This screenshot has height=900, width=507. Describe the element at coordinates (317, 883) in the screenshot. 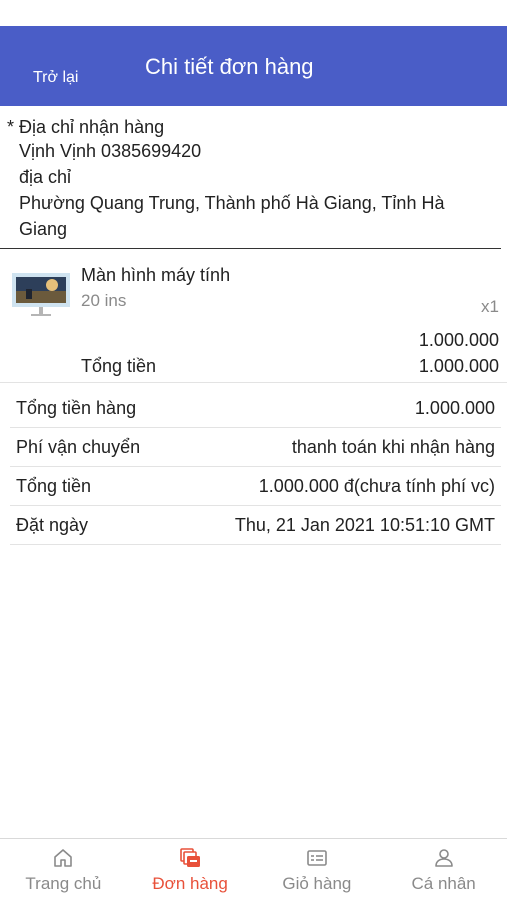

I see `tab-label: Giỏ hàng` at that location.